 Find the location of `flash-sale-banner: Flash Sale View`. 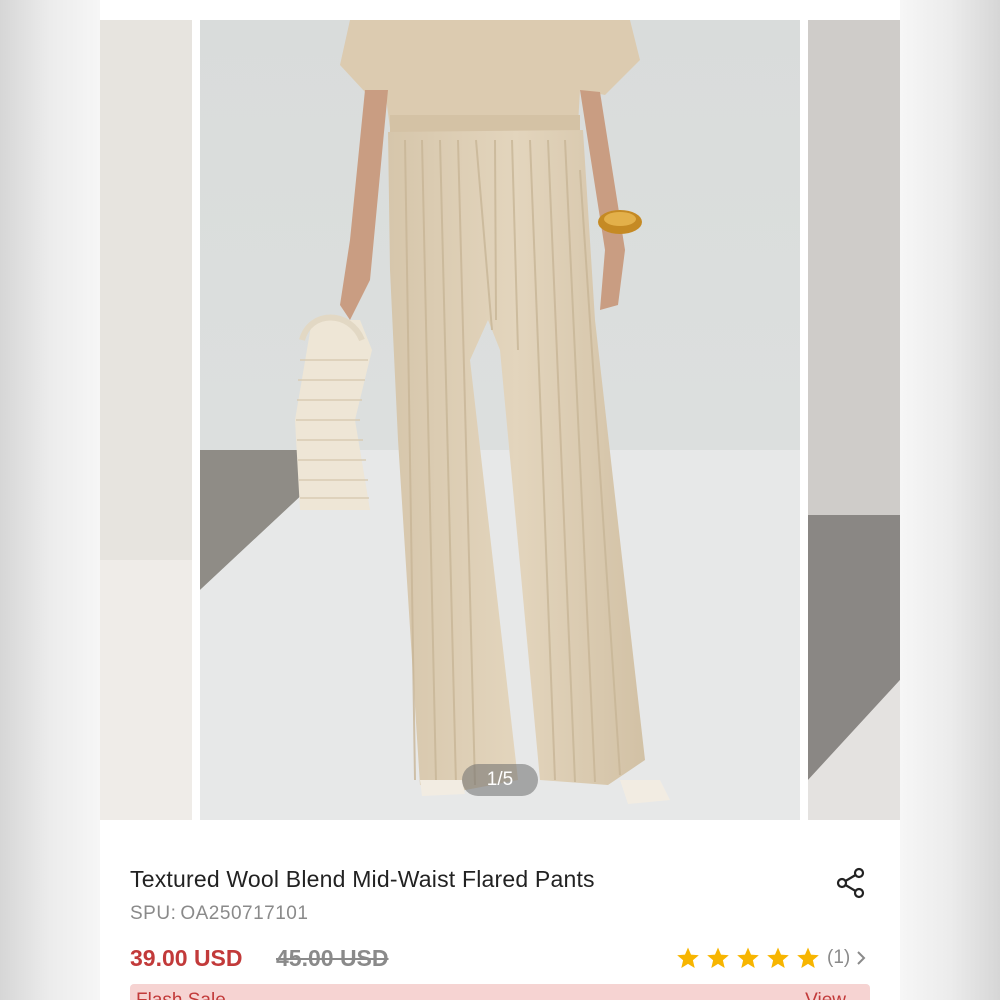

flash-sale-banner: Flash Sale View is located at coordinates (500, 992).